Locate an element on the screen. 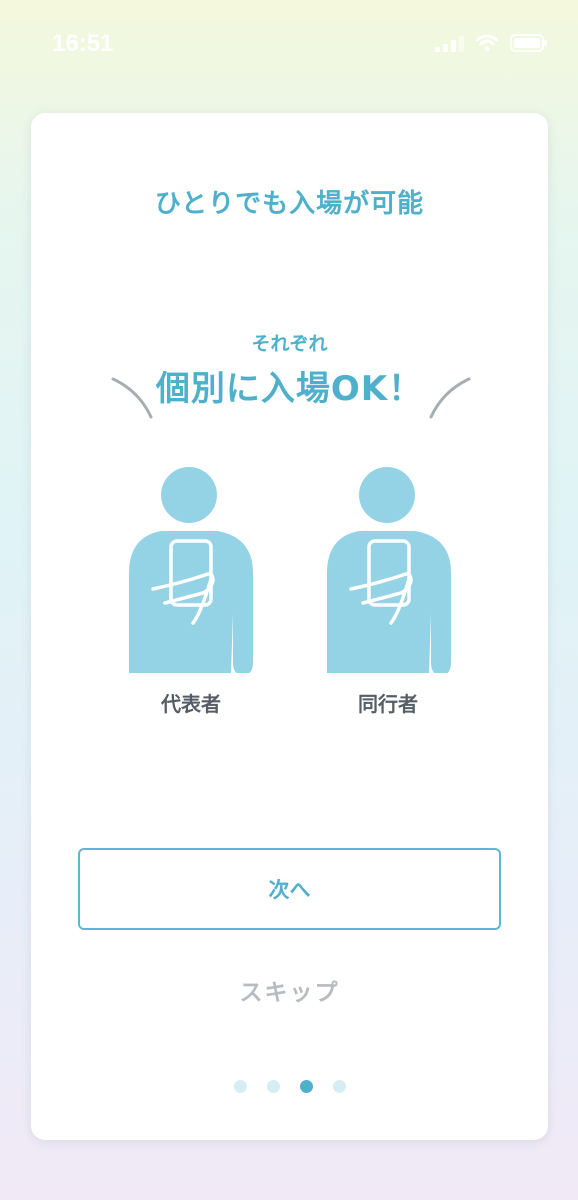 Image resolution: width=578 pixels, height=1200 pixels. page-indicator is located at coordinates (289, 1086).